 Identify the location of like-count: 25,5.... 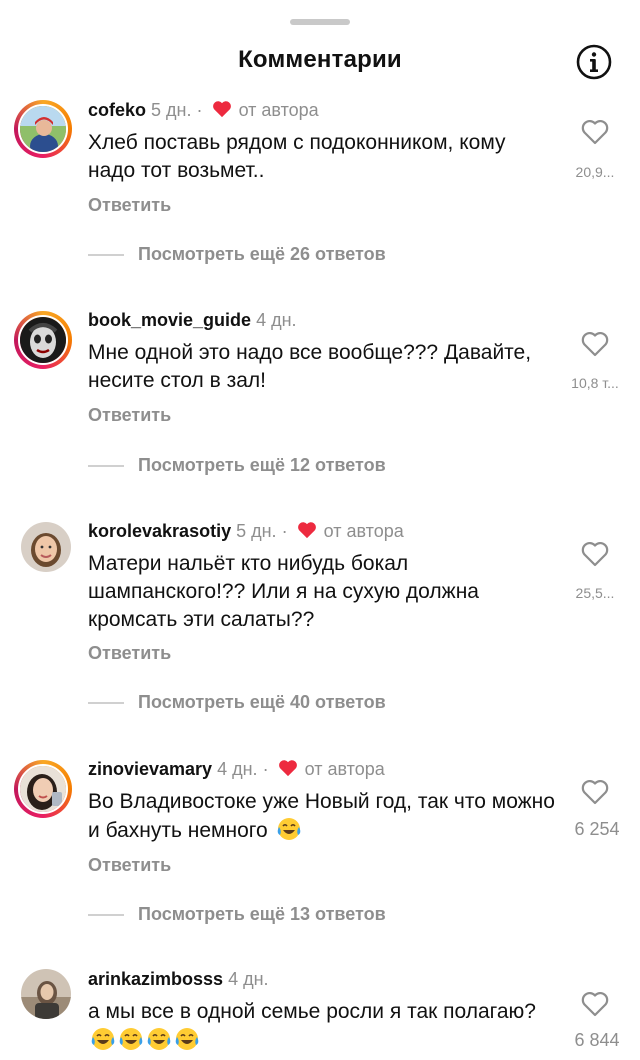
(595, 593).